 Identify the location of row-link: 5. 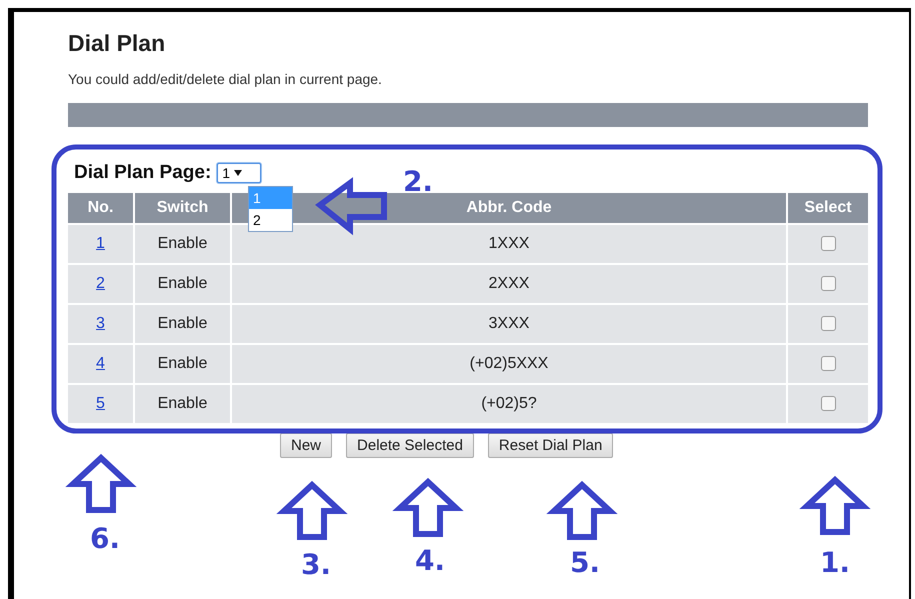
(100, 403).